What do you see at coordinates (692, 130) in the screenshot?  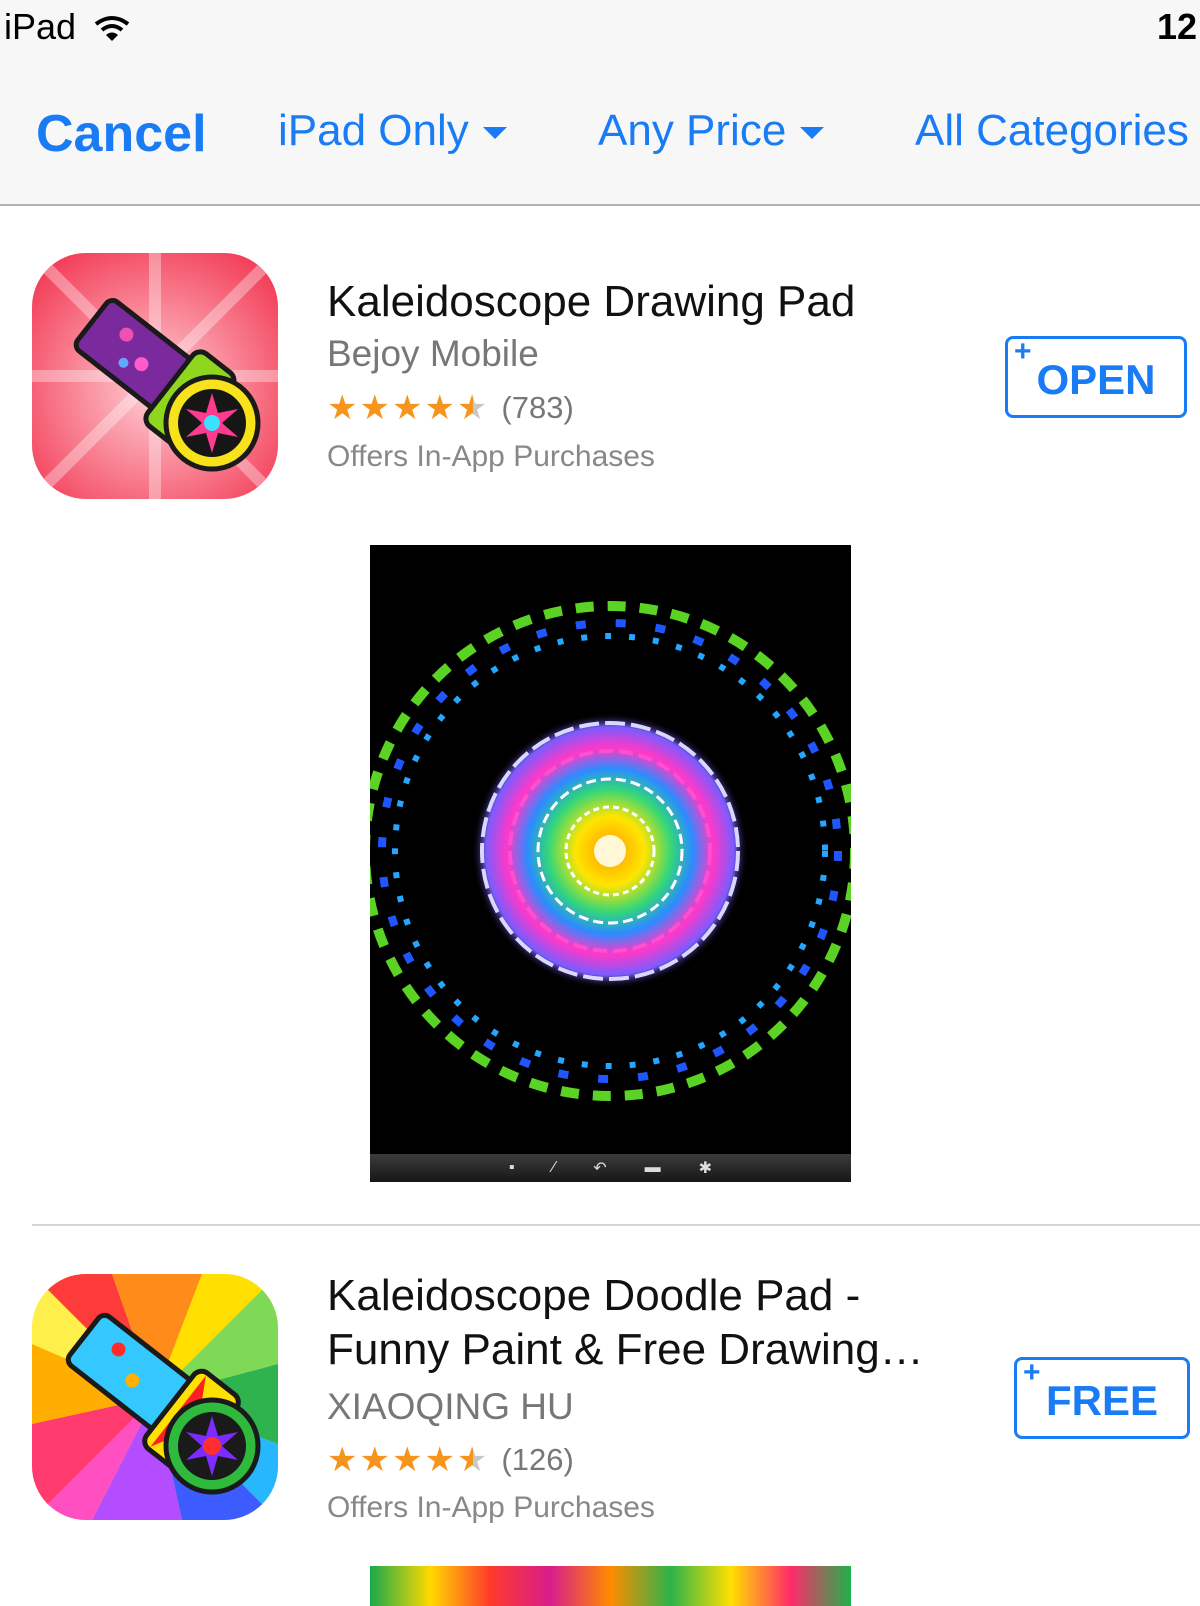 I see `filter-price-label: Any Price` at bounding box center [692, 130].